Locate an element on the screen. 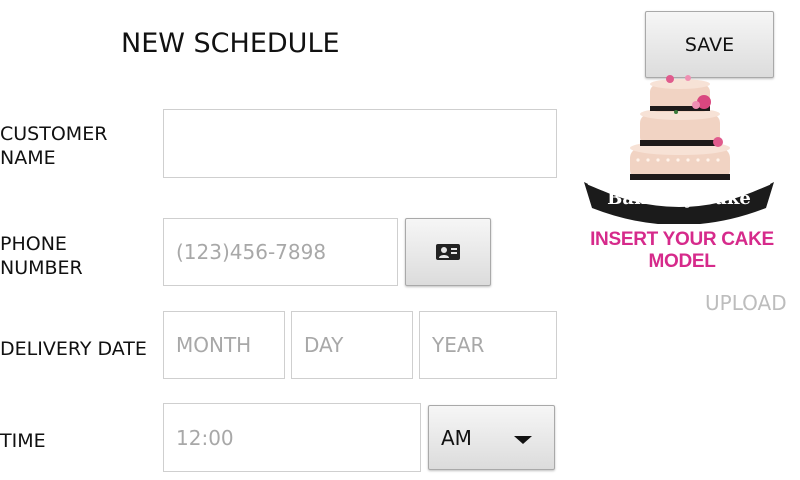 This screenshot has height=480, width=800. phone-label-line2: NUMBER is located at coordinates (41, 268).